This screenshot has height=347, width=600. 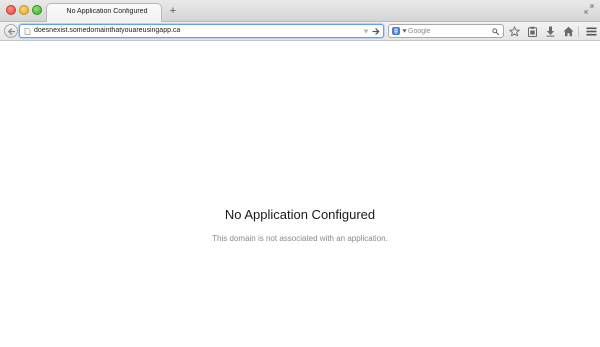 I want to click on bookmark-star-icon, so click(x=514, y=31).